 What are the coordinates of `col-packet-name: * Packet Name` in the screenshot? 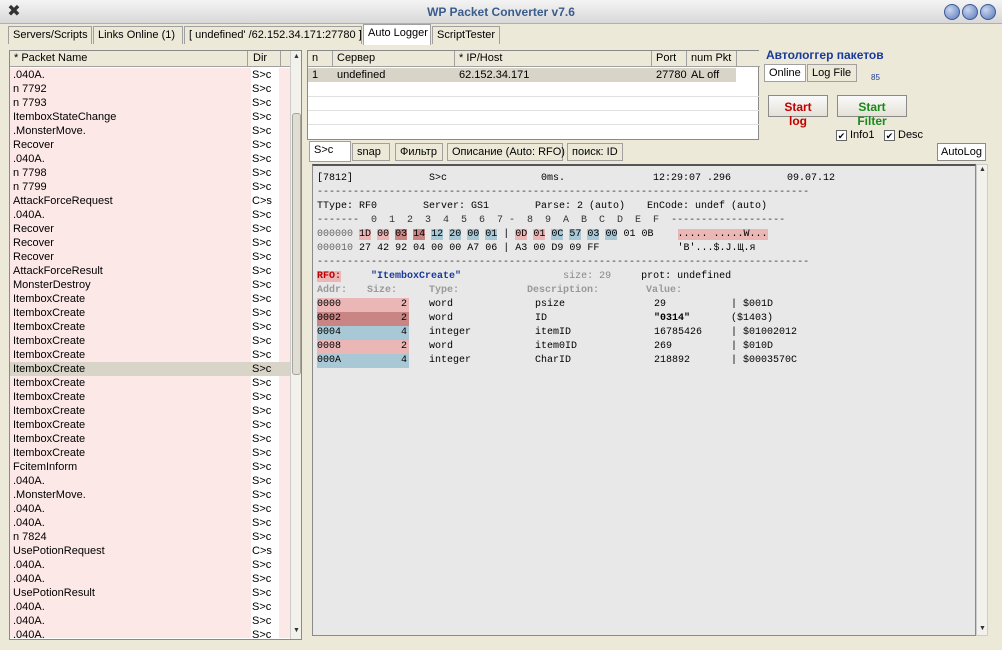 It's located at (129, 59).